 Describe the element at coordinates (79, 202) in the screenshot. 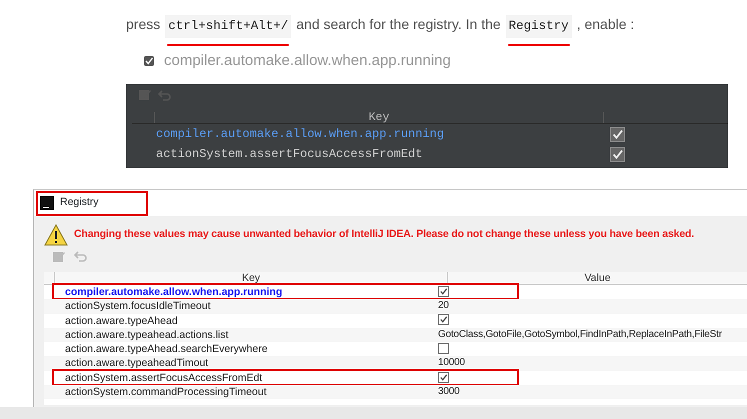

I see `window-title: Registry` at that location.